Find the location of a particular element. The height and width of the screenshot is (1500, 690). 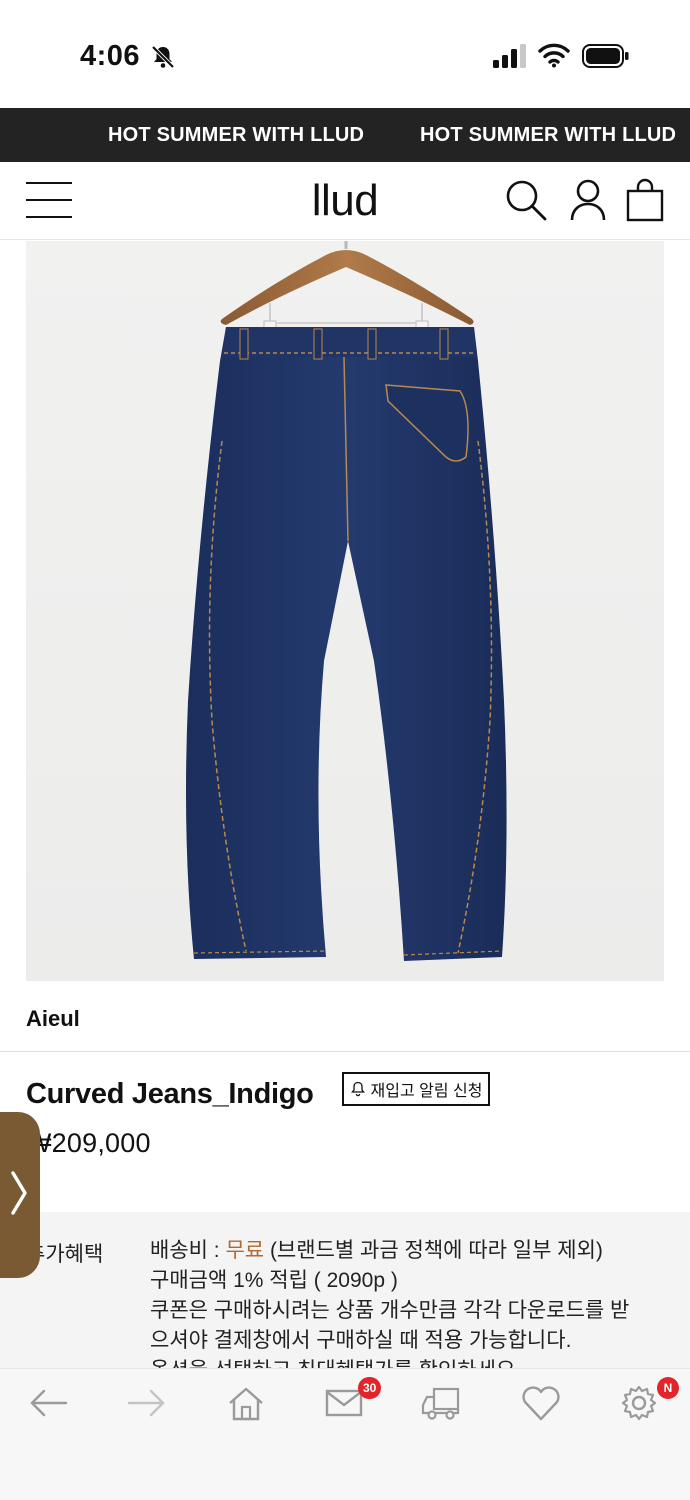

shopping-bag-icon is located at coordinates (646, 200).